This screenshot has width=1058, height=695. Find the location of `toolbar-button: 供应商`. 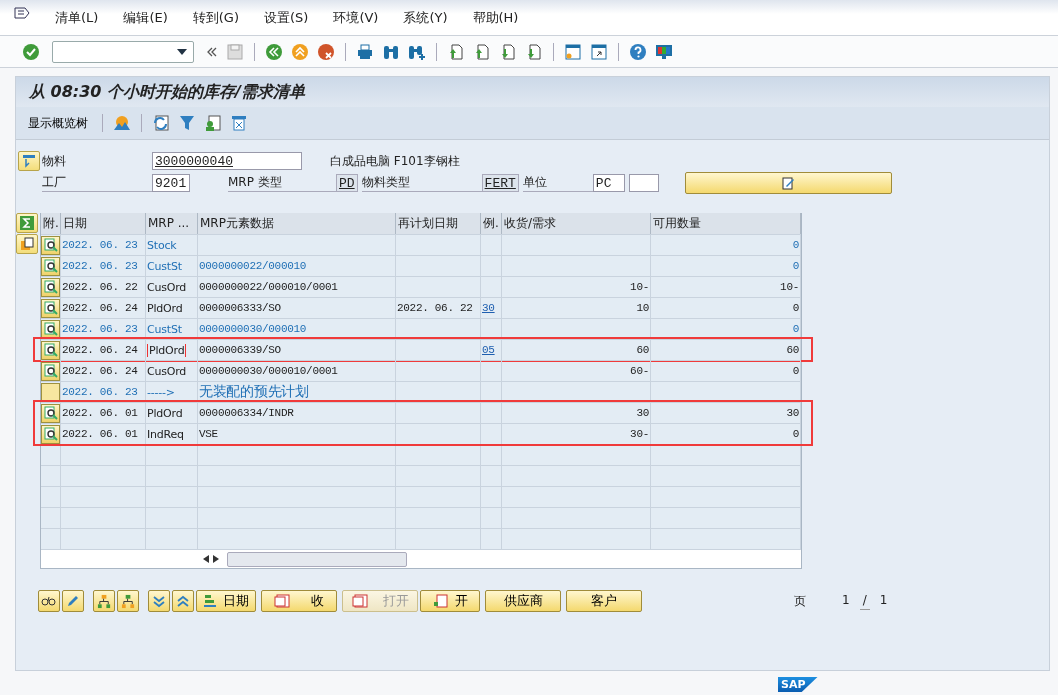

toolbar-button: 供应商 is located at coordinates (523, 601).